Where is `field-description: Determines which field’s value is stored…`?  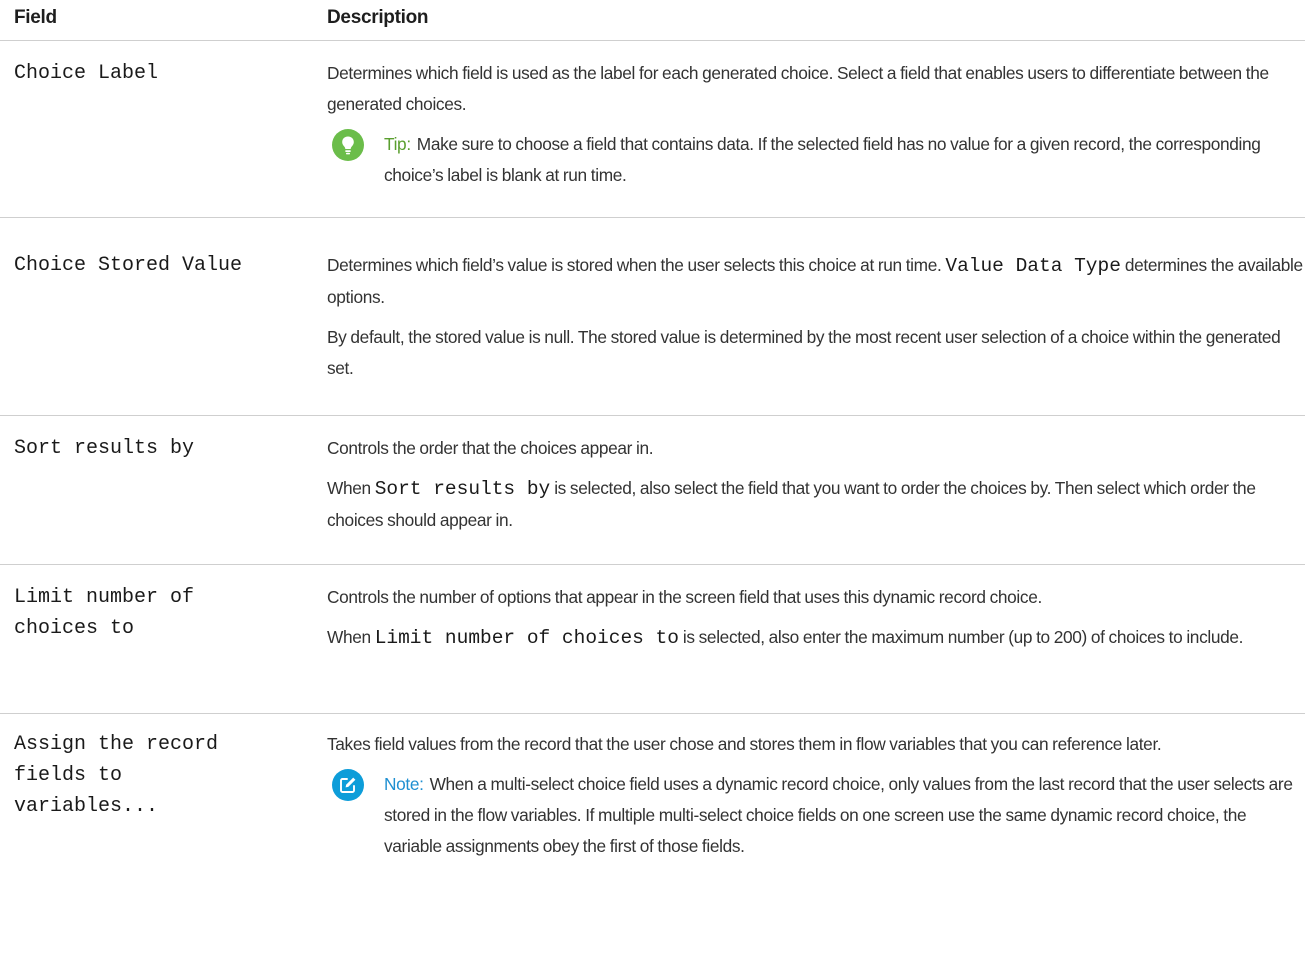
field-description: Determines which field’s value is stored… is located at coordinates (816, 317).